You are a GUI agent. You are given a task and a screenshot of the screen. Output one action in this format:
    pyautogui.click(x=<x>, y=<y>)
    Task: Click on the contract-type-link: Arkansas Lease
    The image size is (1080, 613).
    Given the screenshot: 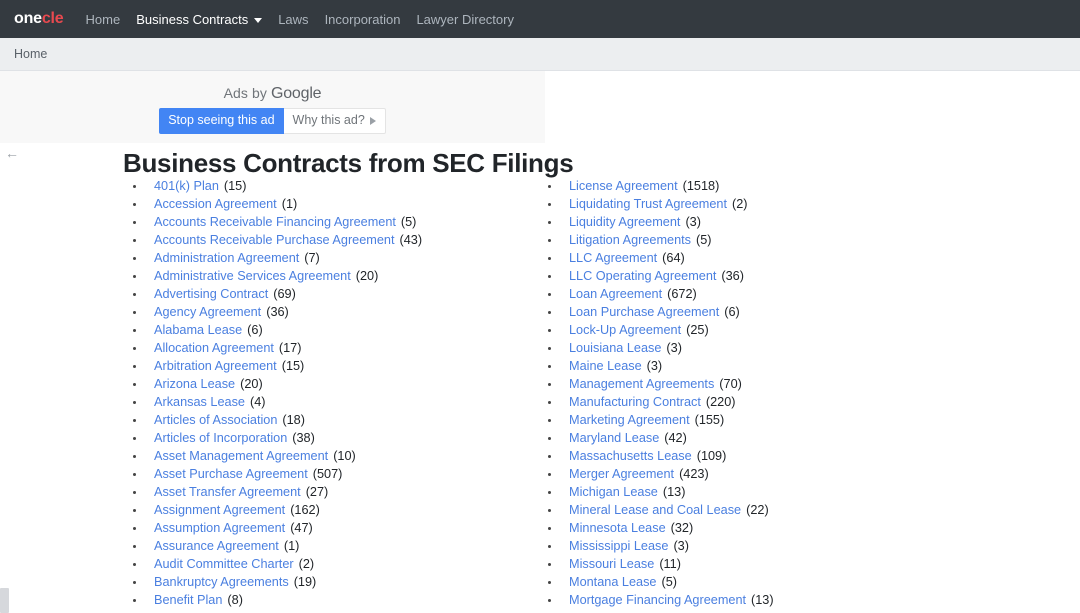 What is the action you would take?
    pyautogui.click(x=199, y=402)
    